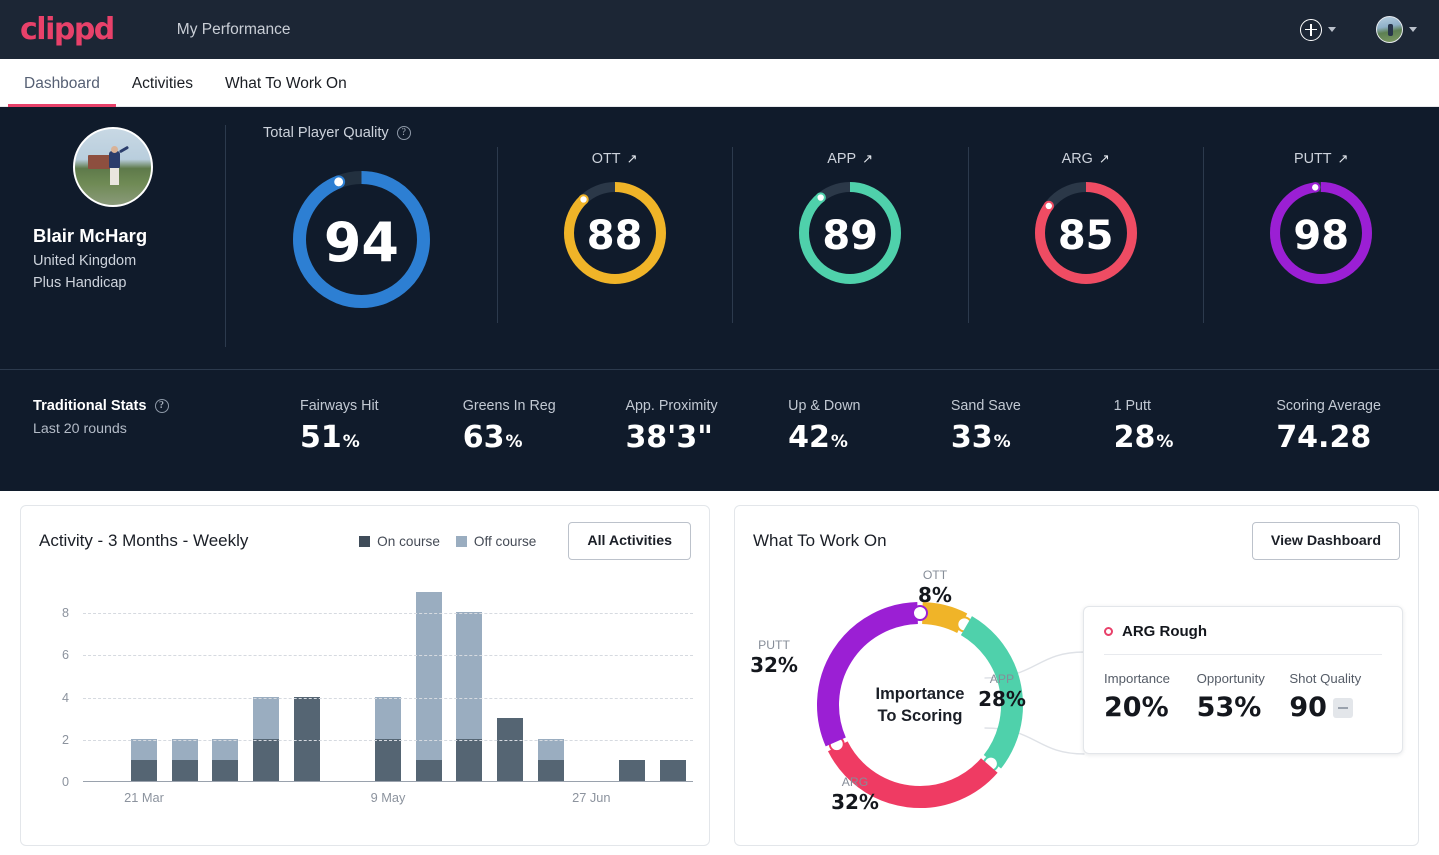 This screenshot has height=855, width=1439. Describe the element at coordinates (1132, 406) in the screenshot. I see `stat-name: 1 Putt` at that location.